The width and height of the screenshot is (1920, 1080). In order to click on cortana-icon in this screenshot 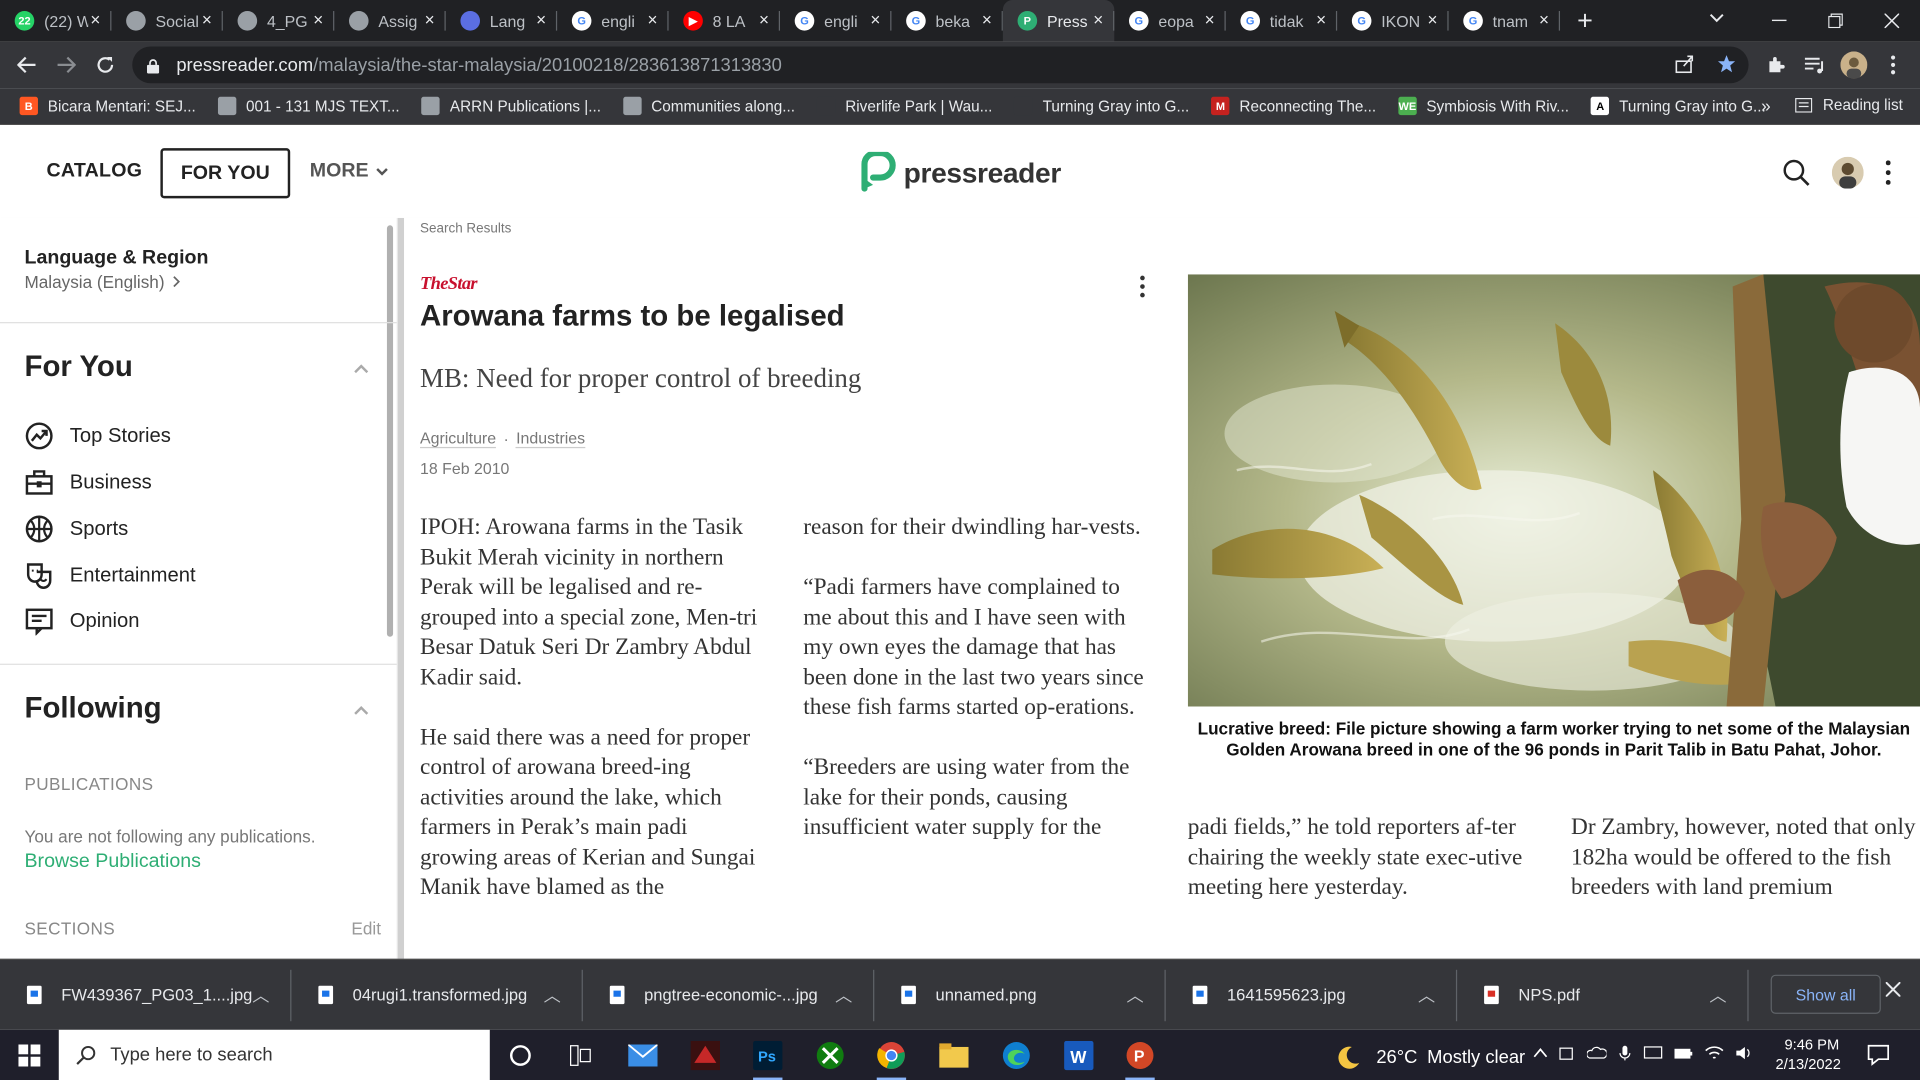, I will do `click(520, 1055)`.